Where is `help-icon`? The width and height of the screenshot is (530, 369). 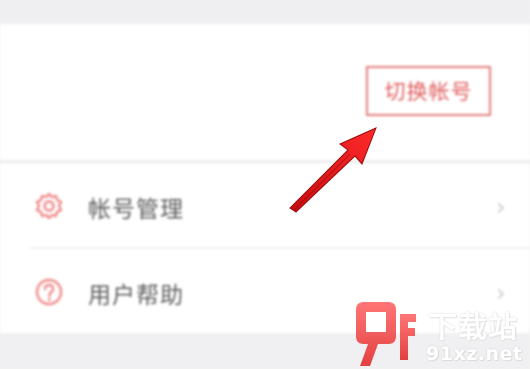
help-icon is located at coordinates (49, 292).